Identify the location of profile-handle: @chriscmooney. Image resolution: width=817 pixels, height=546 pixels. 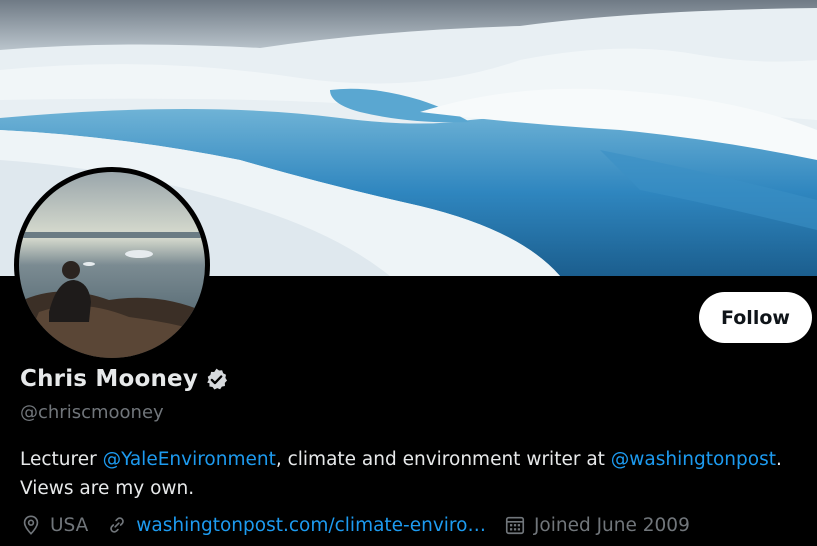
(92, 412).